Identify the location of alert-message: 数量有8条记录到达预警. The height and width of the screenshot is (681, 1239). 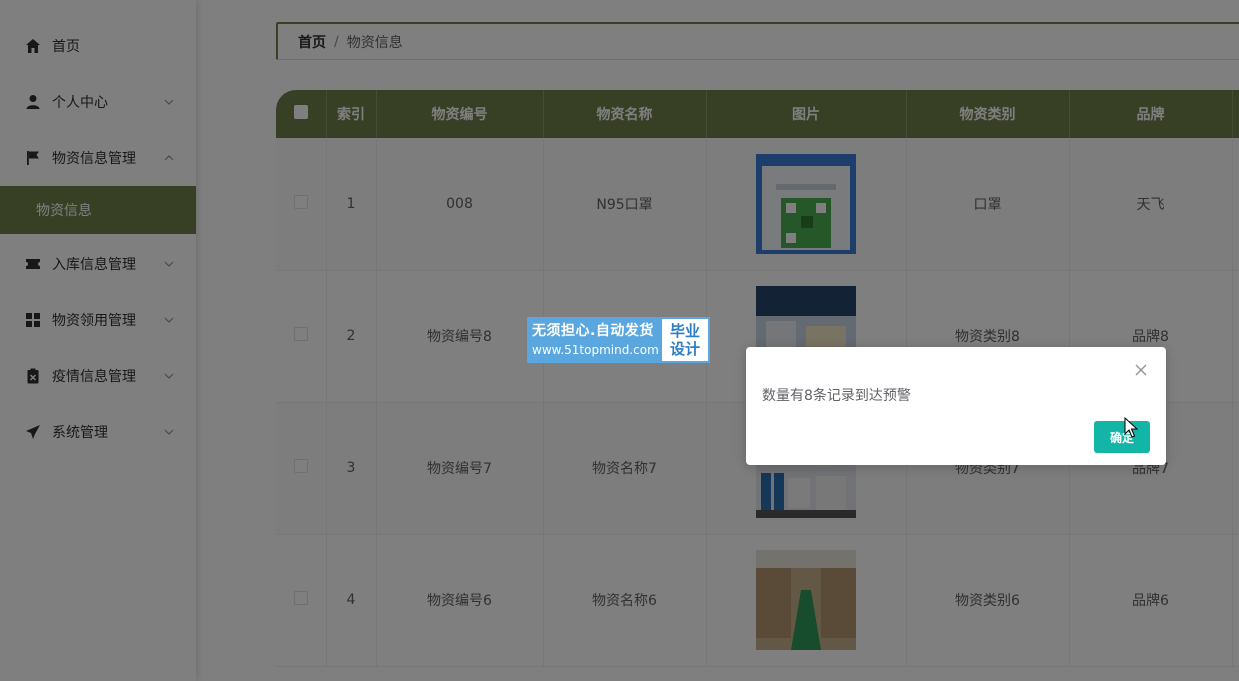
(836, 396).